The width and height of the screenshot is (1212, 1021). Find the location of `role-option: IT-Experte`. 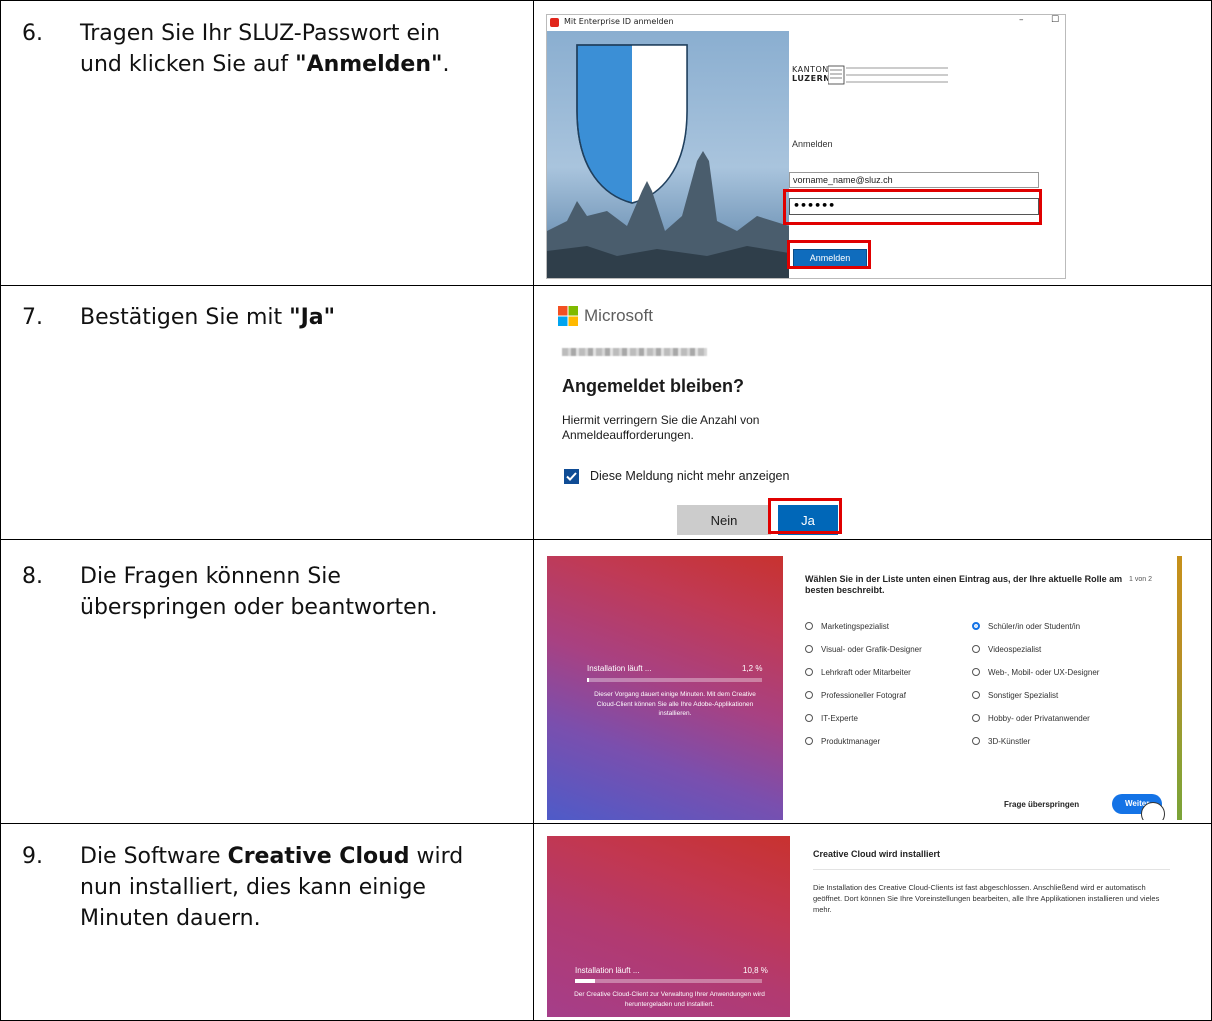

role-option: IT-Experte is located at coordinates (831, 718).